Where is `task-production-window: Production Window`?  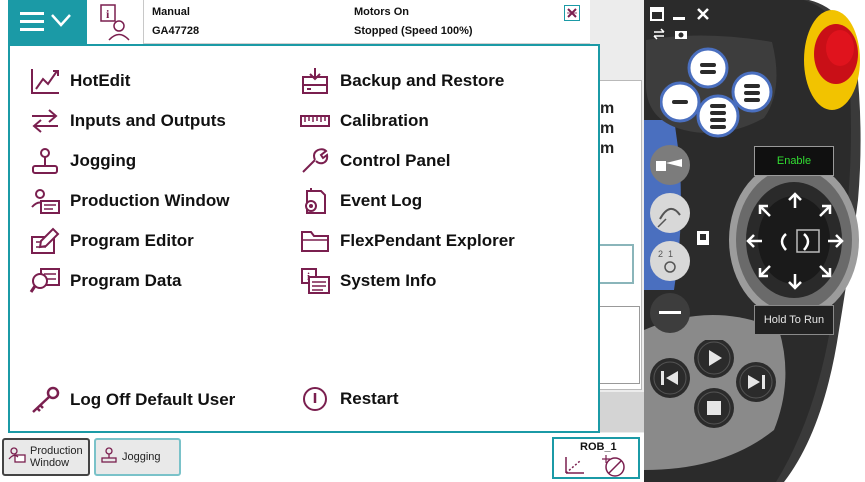 task-production-window: Production Window is located at coordinates (46, 457).